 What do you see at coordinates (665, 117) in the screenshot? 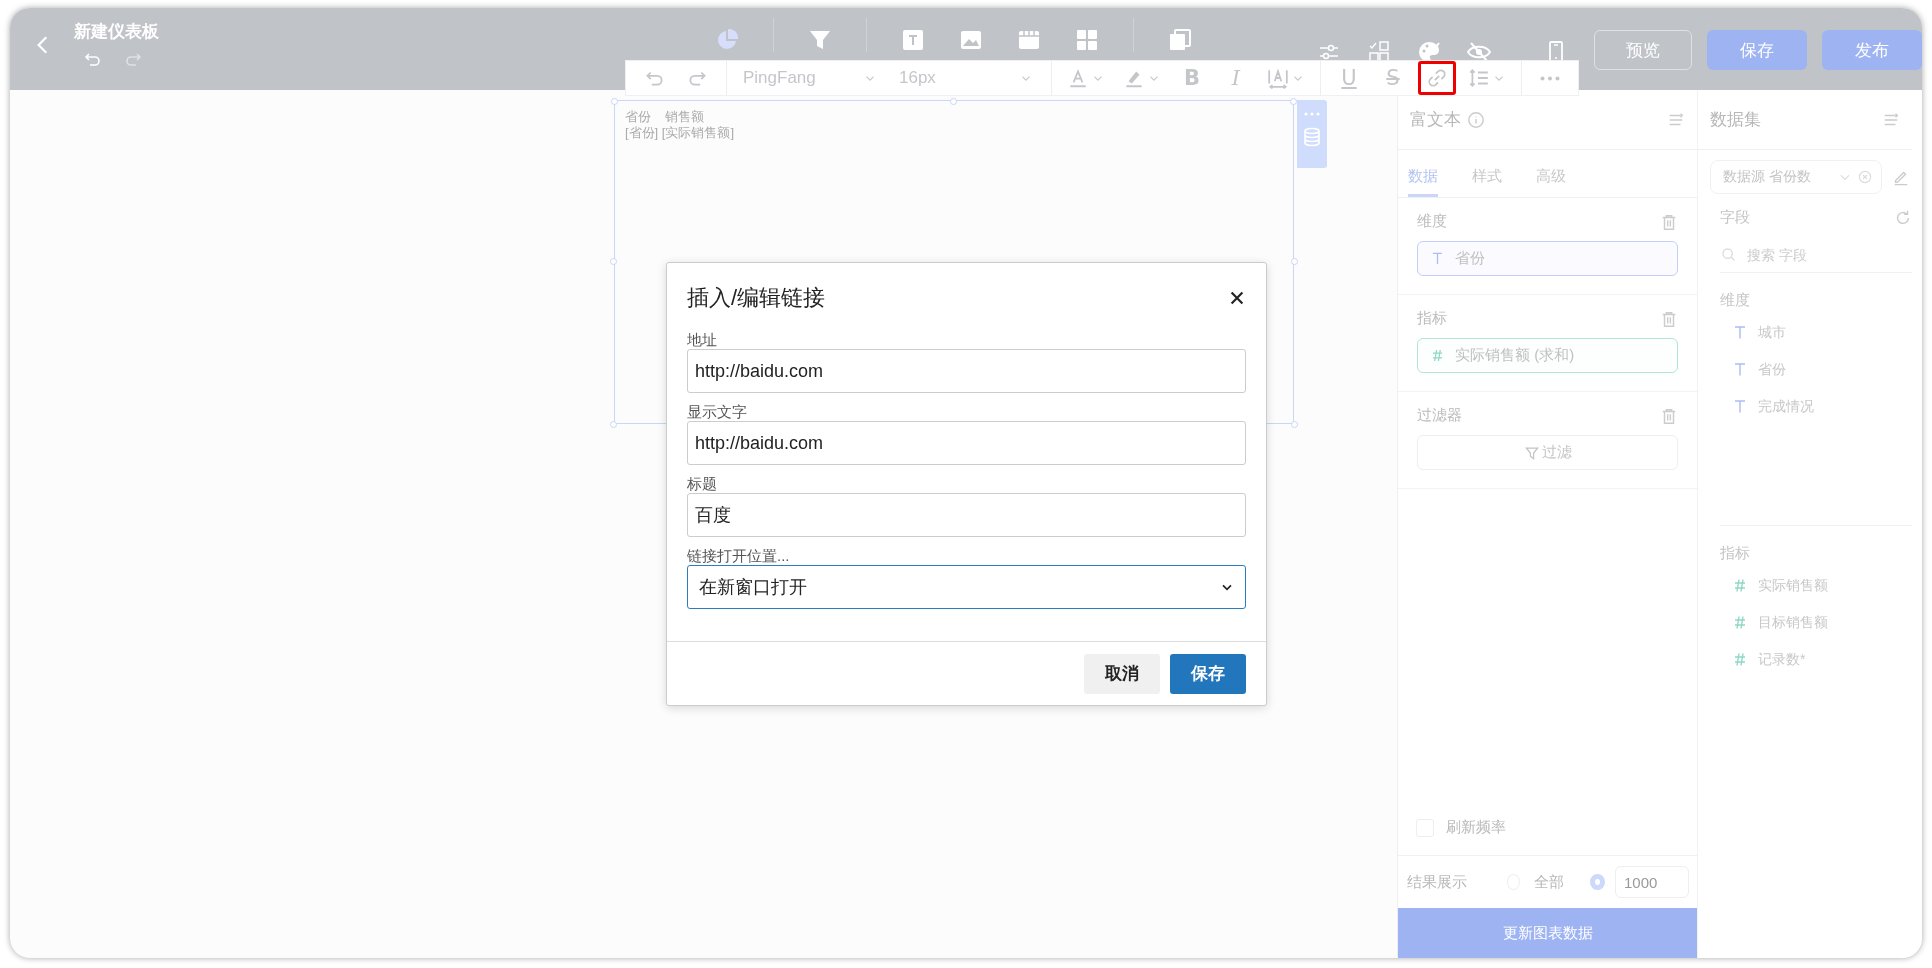
I see `widget-text-line: 省份 销售额` at bounding box center [665, 117].